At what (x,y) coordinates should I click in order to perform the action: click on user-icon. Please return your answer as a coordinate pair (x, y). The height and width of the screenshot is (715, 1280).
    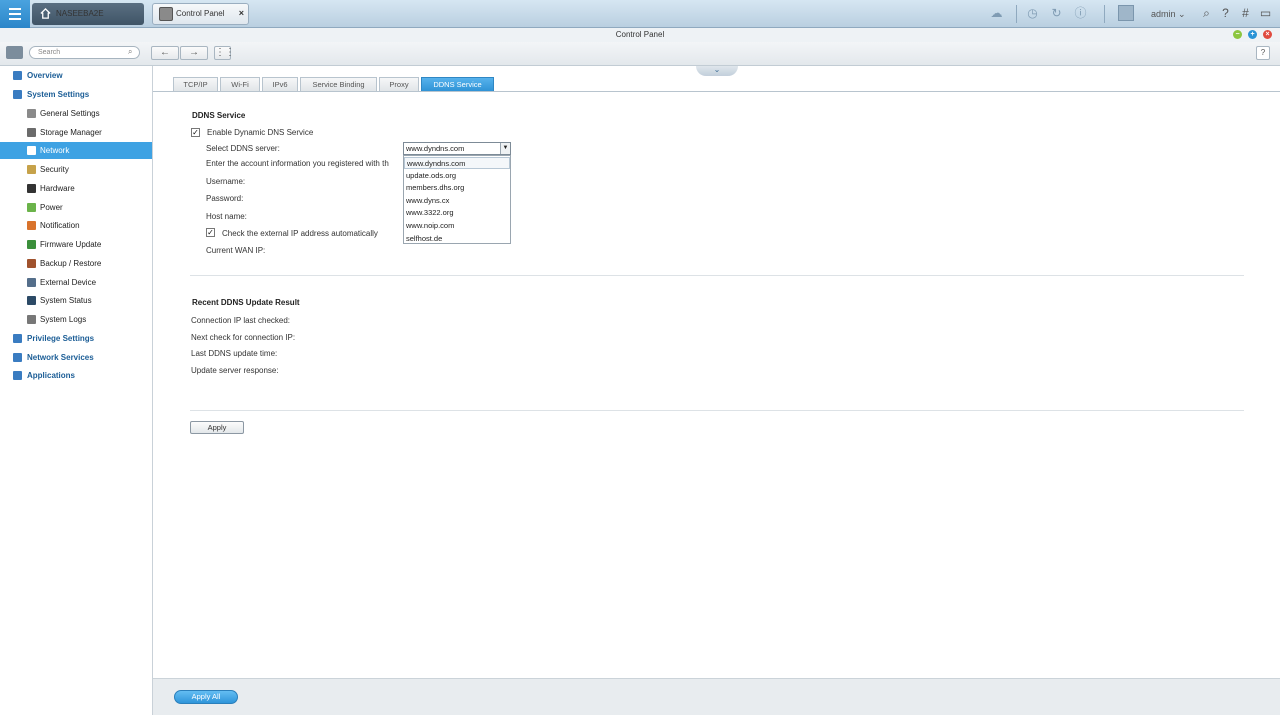
    Looking at the image, I should click on (17, 338).